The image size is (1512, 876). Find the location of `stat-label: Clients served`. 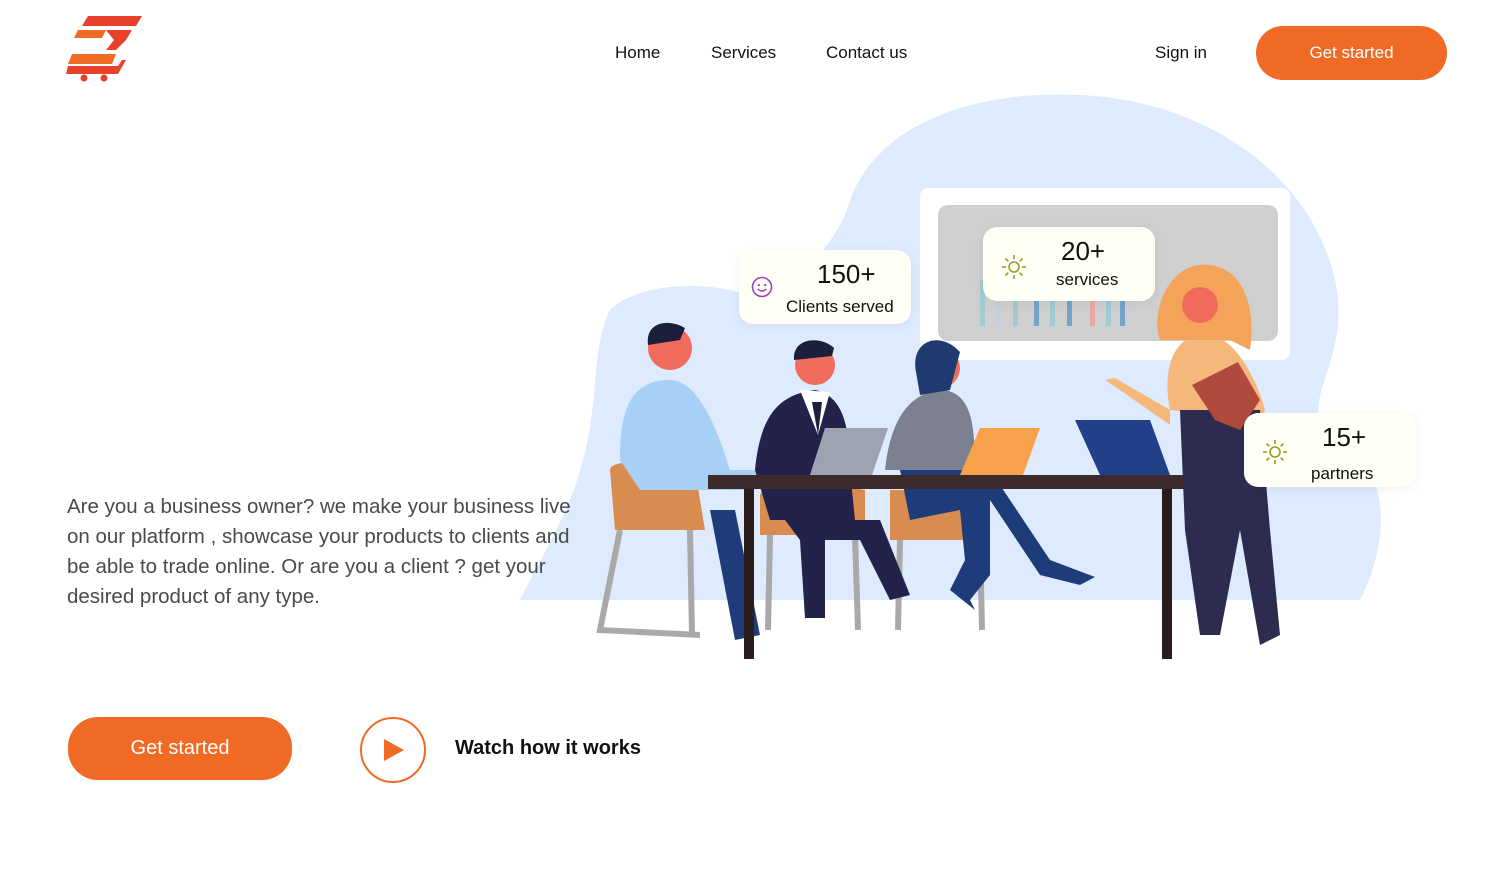

stat-label: Clients served is located at coordinates (840, 306).